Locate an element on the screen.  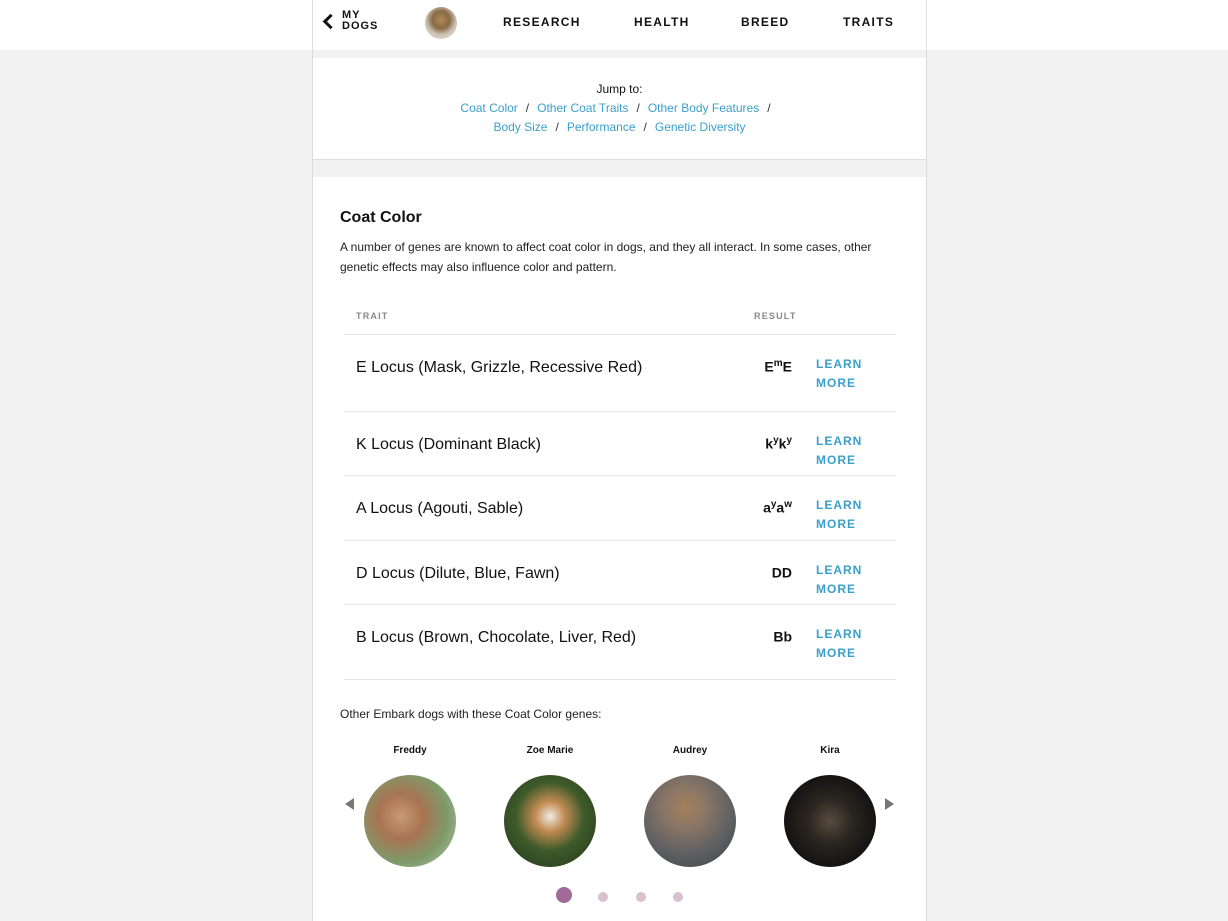
trait-result: DD is located at coordinates (782, 572).